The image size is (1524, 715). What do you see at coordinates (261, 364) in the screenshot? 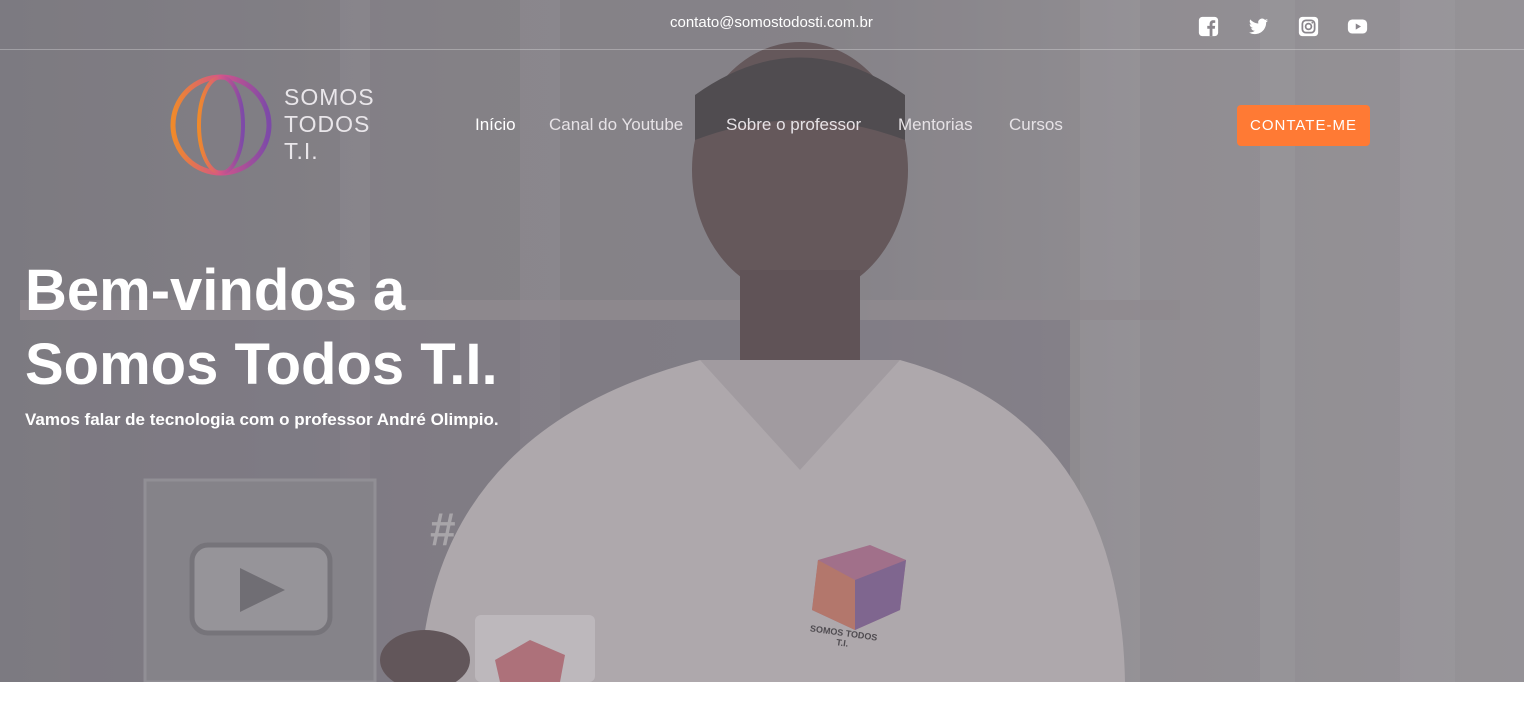
I see `hero-title-line-2: Somos Todos T.I.` at bounding box center [261, 364].